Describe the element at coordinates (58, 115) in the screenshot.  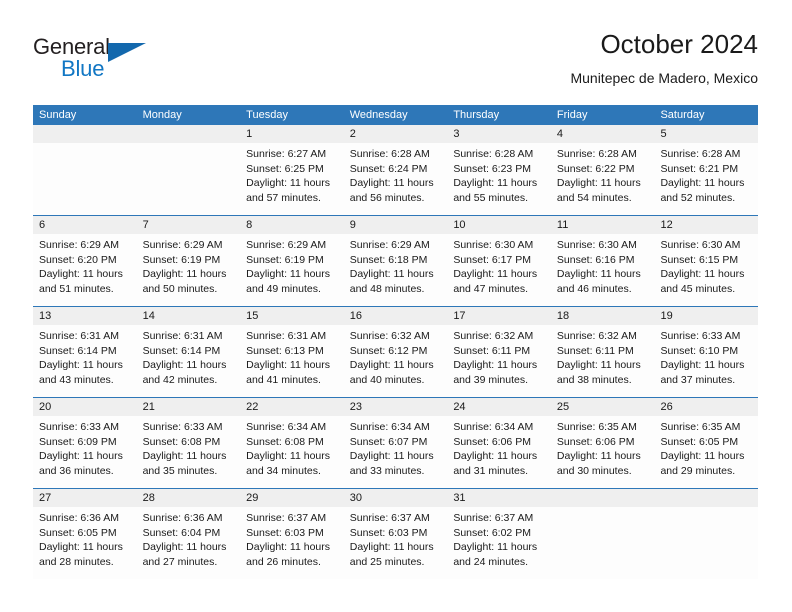
I see `weekday-sunday: Sunday` at that location.